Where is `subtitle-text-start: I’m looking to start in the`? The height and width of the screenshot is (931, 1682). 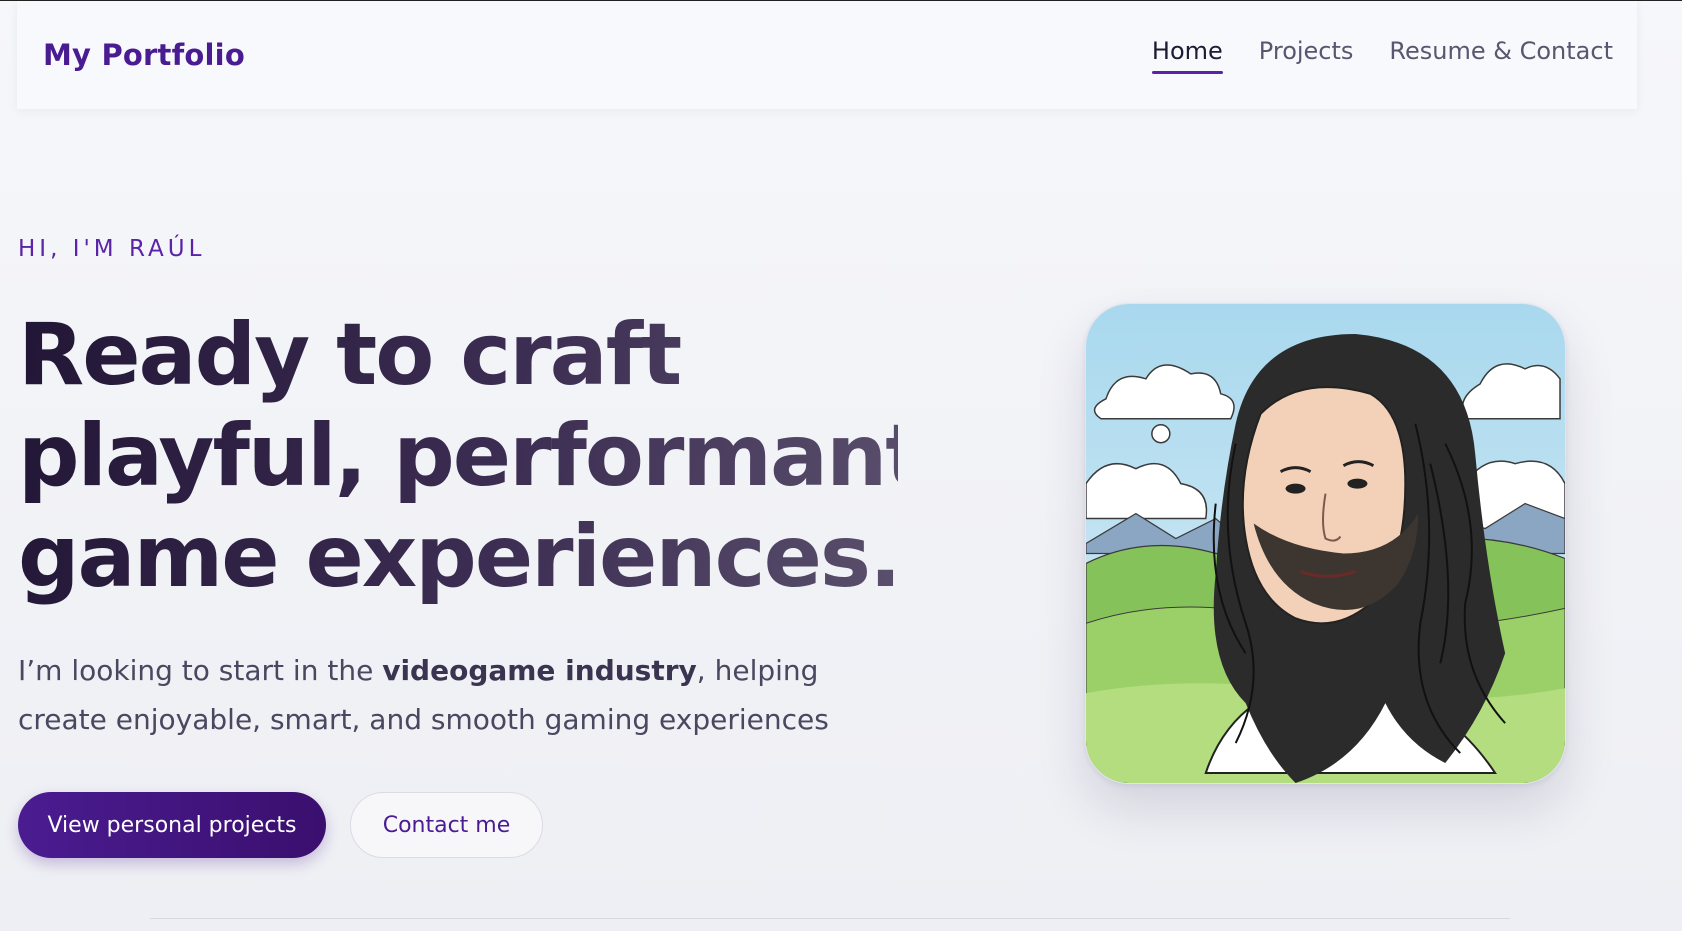
subtitle-text-start: I’m looking to start in the is located at coordinates (200, 670).